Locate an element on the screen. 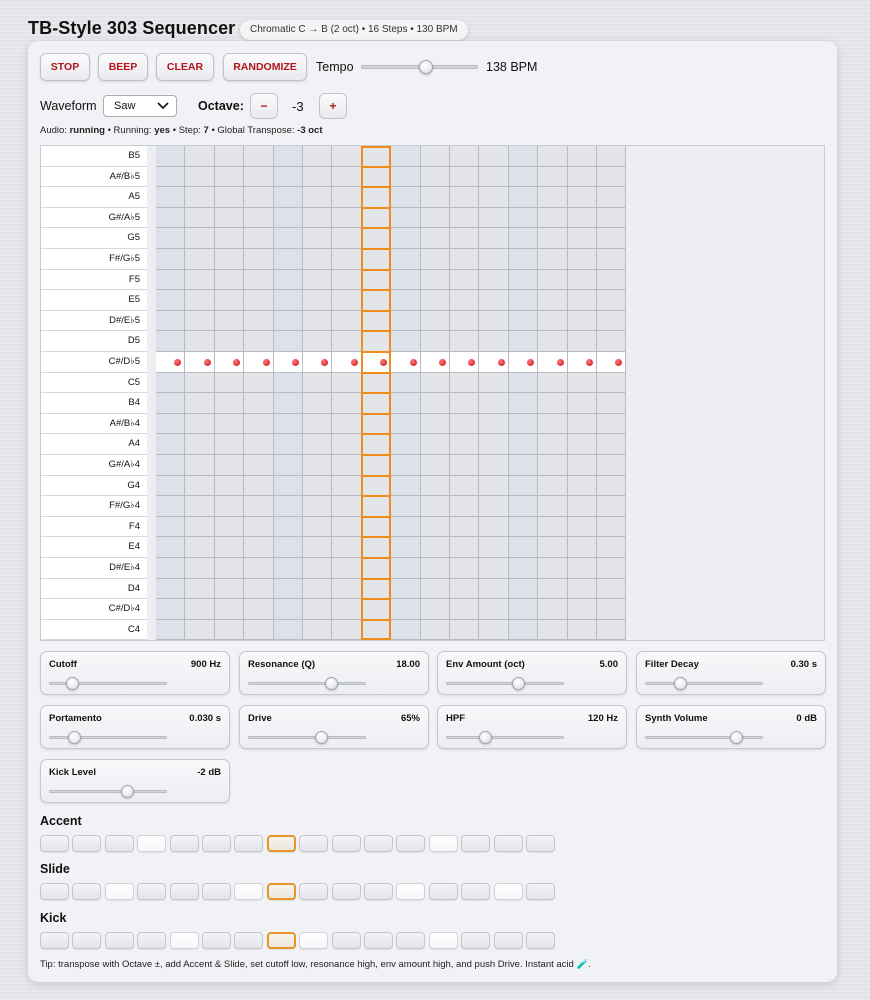 The height and width of the screenshot is (1000, 870). beep-button: BEEP is located at coordinates (123, 67).